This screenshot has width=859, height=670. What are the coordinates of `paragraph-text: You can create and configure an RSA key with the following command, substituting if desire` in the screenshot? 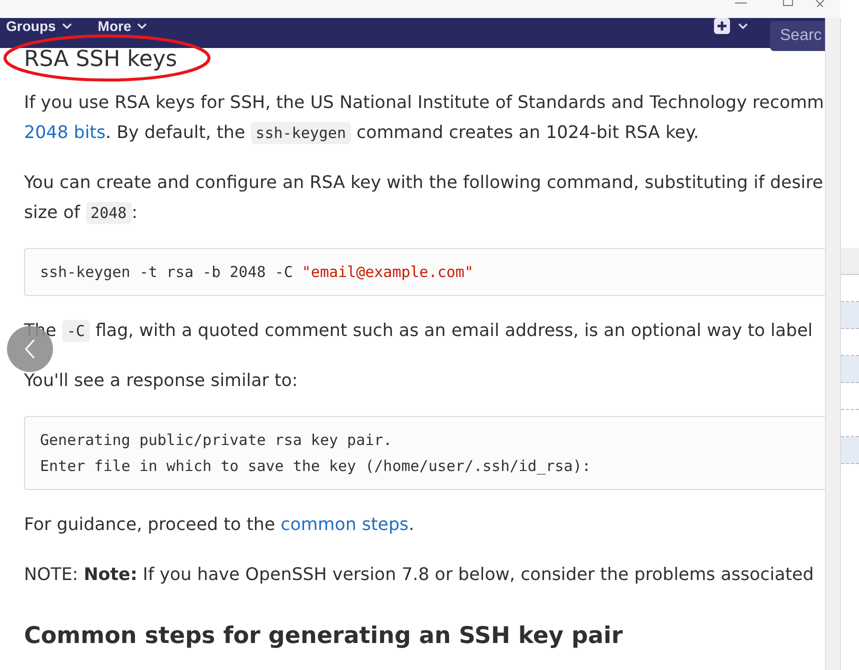 It's located at (424, 183).